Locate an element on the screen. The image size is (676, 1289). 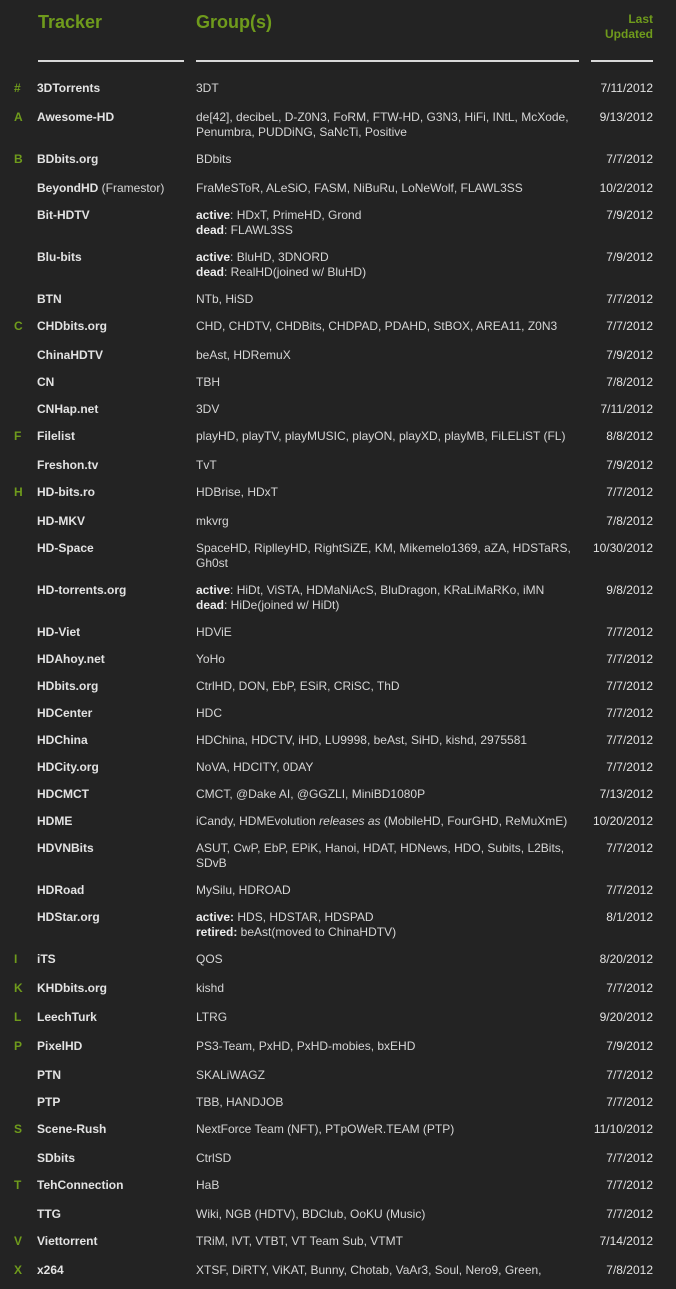
groups-line: Penumbra, PUDDiNG, SaNcTi, Positive is located at coordinates (388, 132).